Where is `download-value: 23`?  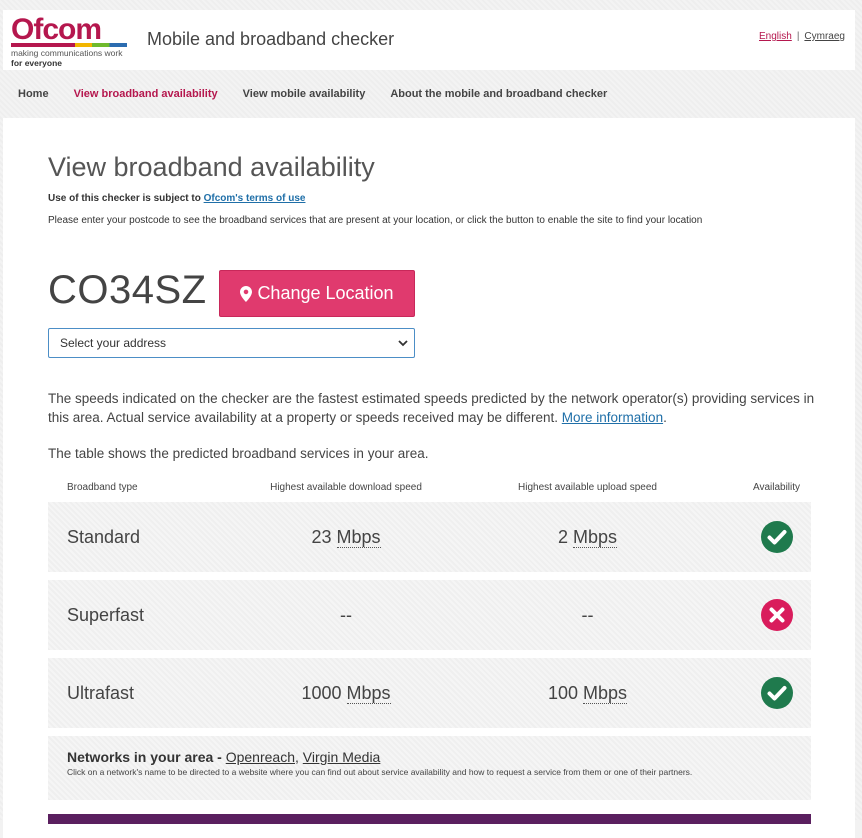
download-value: 23 is located at coordinates (321, 537).